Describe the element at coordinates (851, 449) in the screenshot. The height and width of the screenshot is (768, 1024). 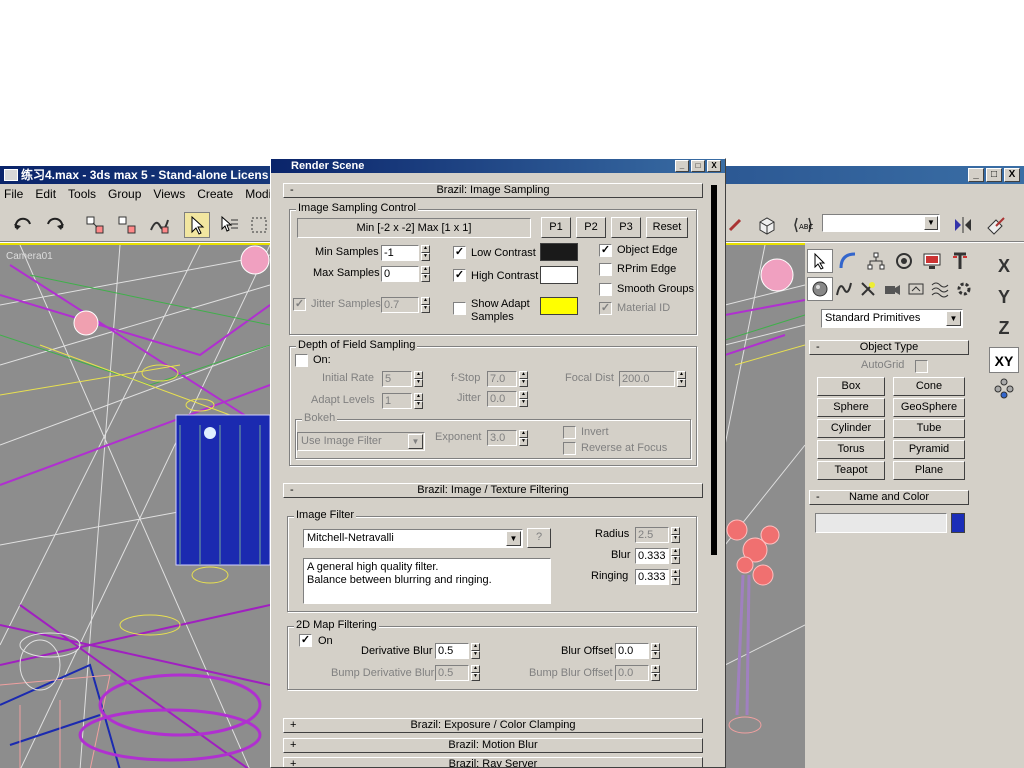
I see `torus-button: Torus` at that location.